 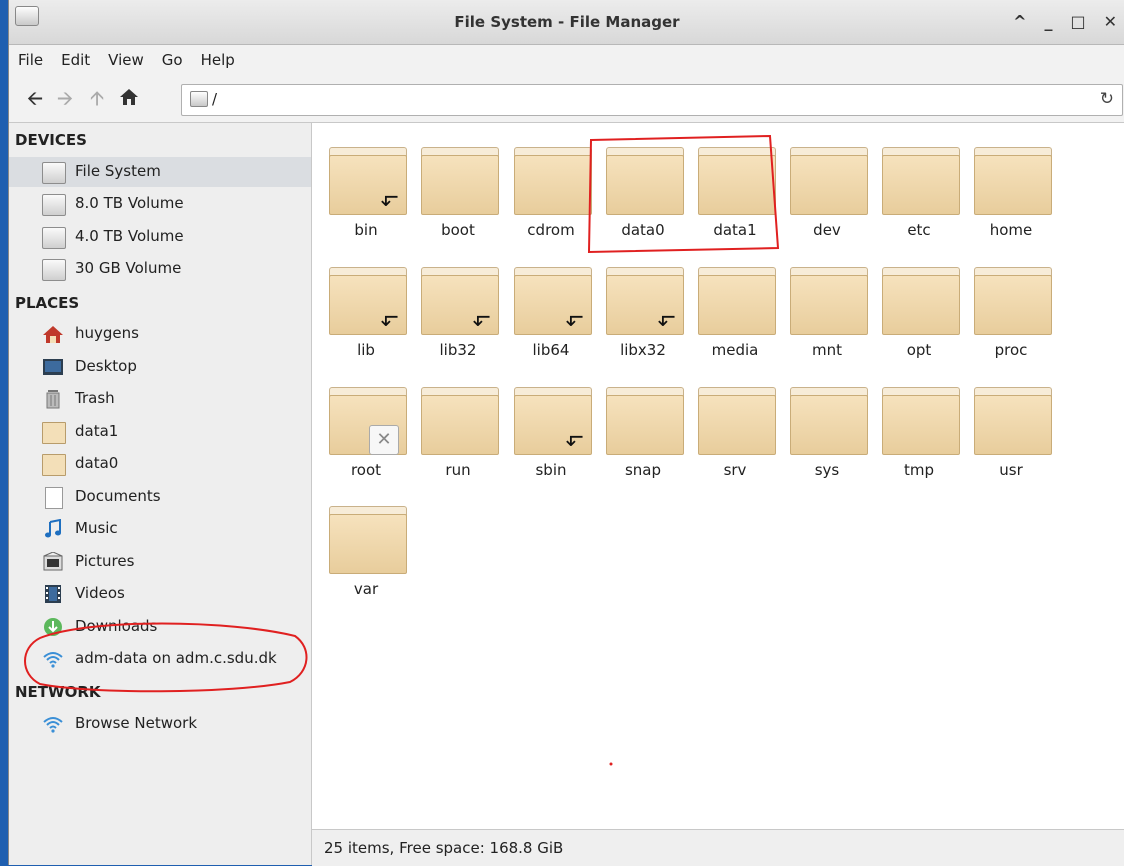 What do you see at coordinates (827, 350) in the screenshot?
I see `folder-name: mnt` at bounding box center [827, 350].